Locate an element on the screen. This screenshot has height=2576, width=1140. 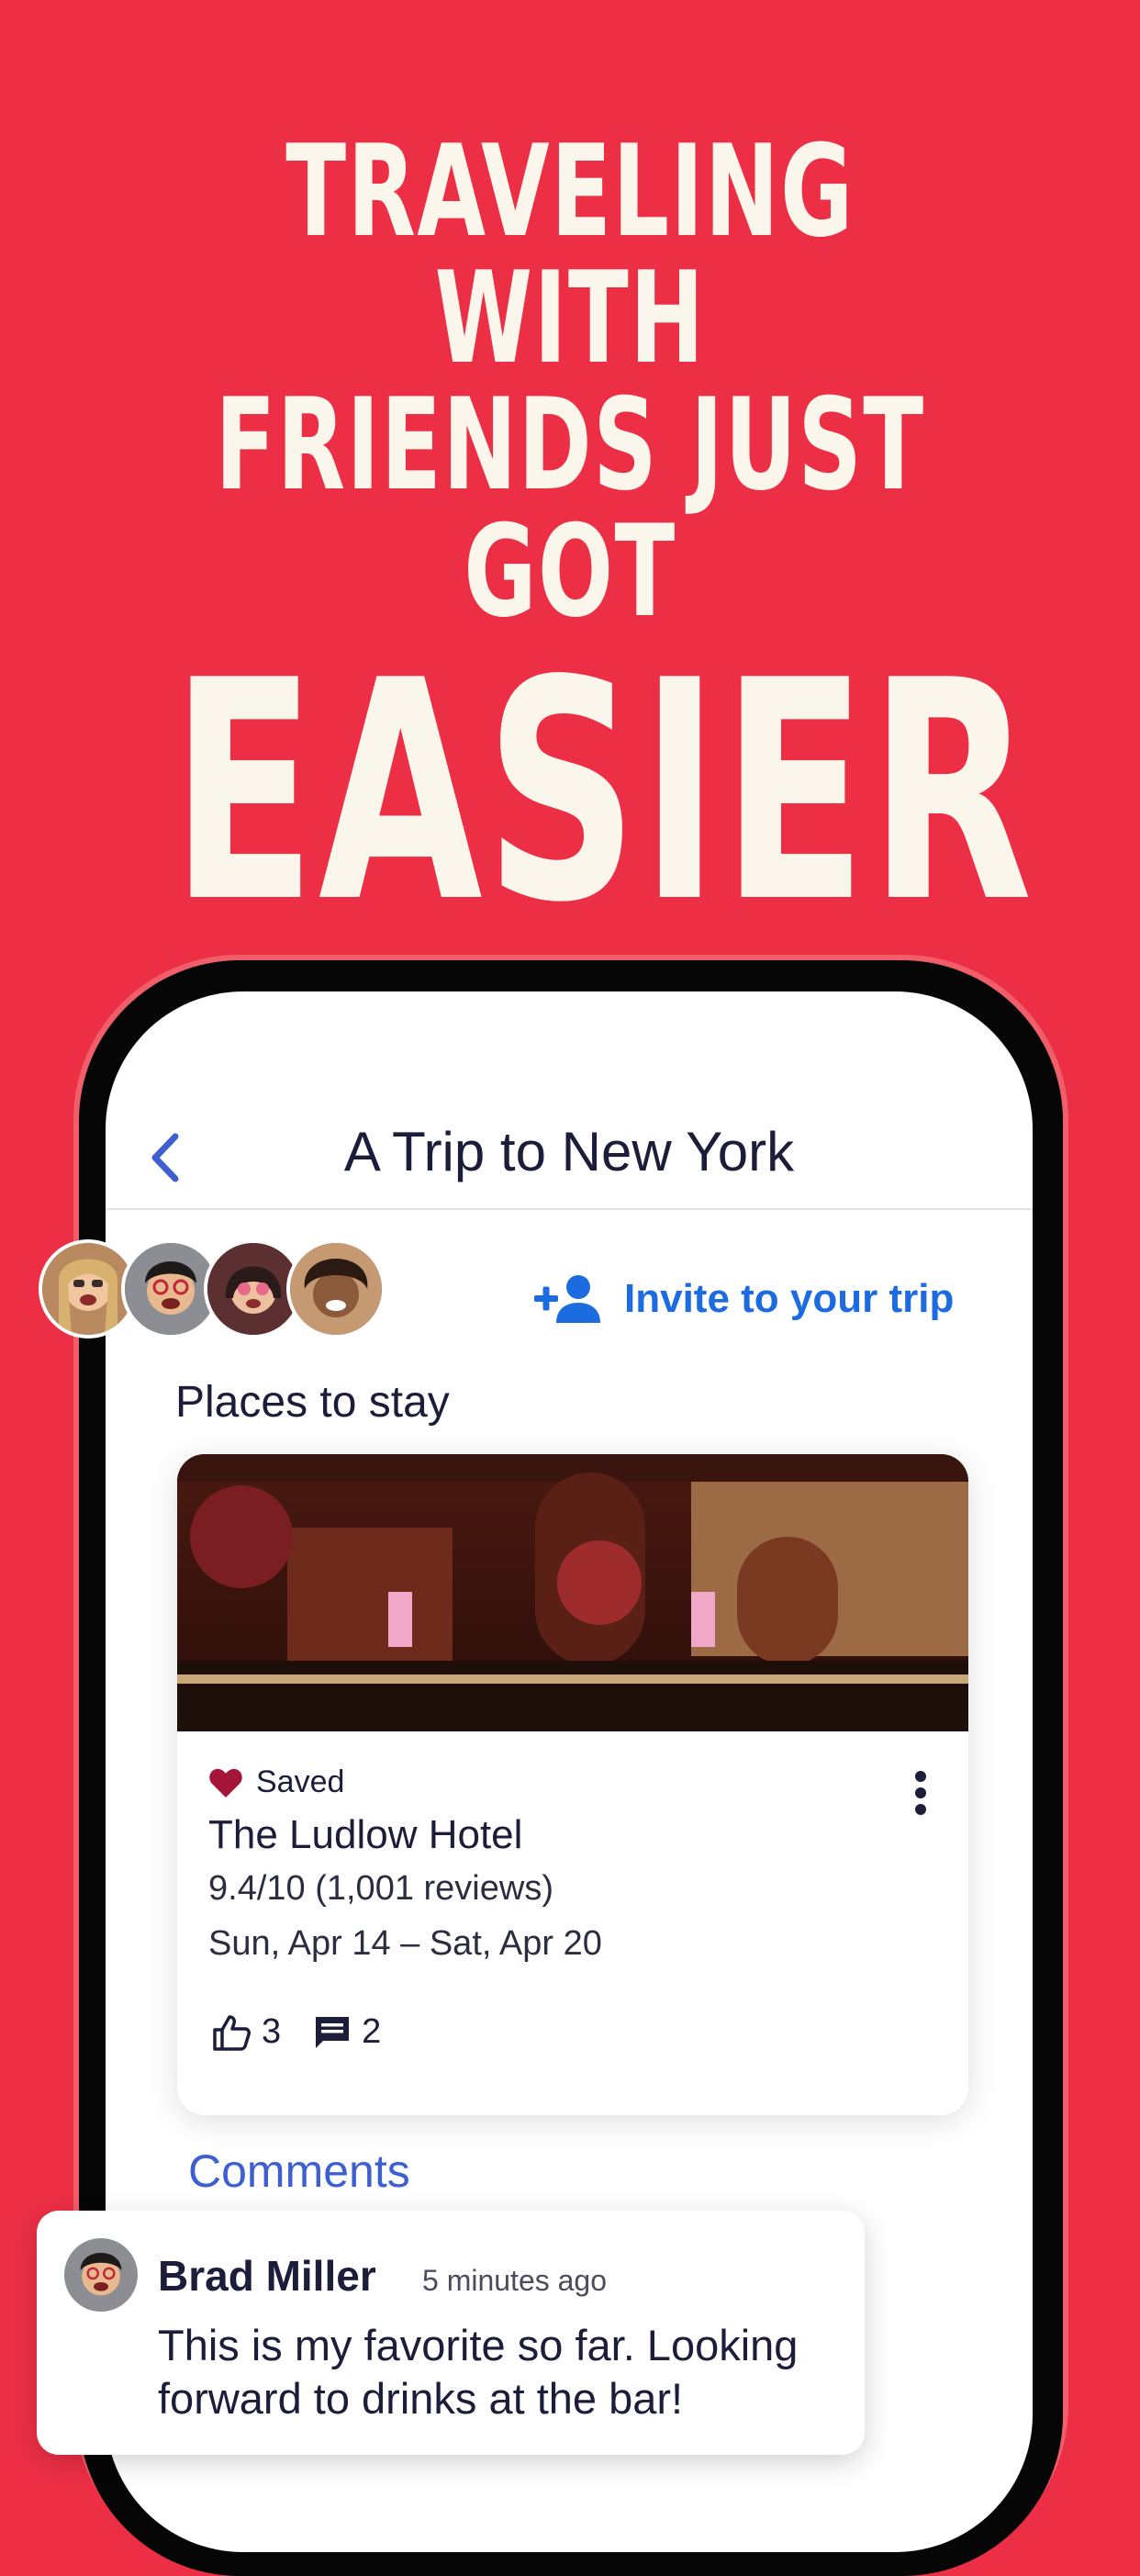
trip-title: A Trip to New York is located at coordinates (569, 1151).